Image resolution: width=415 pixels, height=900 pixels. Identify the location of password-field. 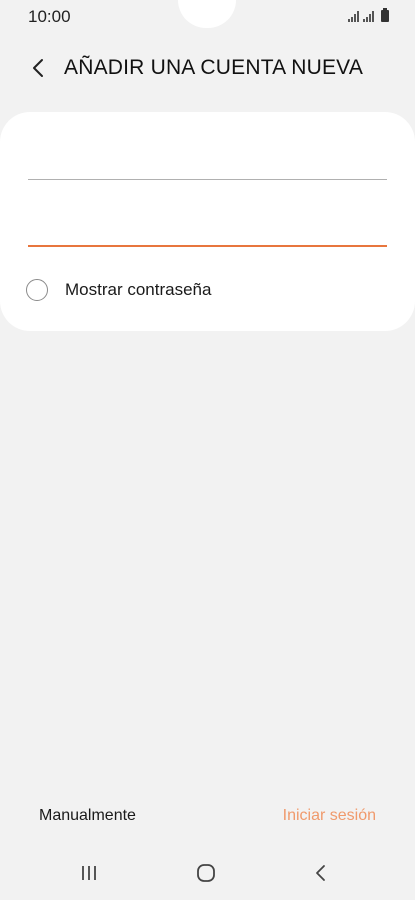
(207, 227).